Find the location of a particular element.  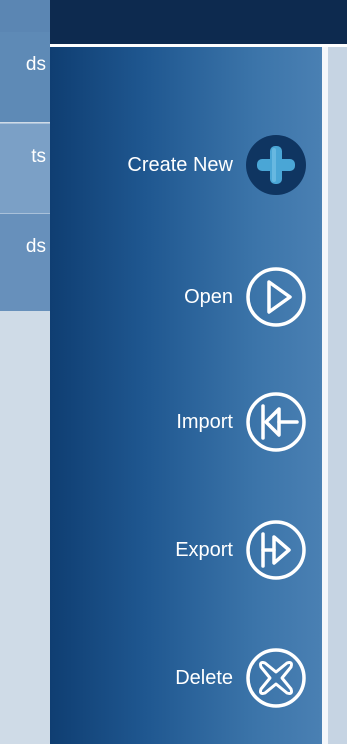

import-button: Import is located at coordinates (242, 422).